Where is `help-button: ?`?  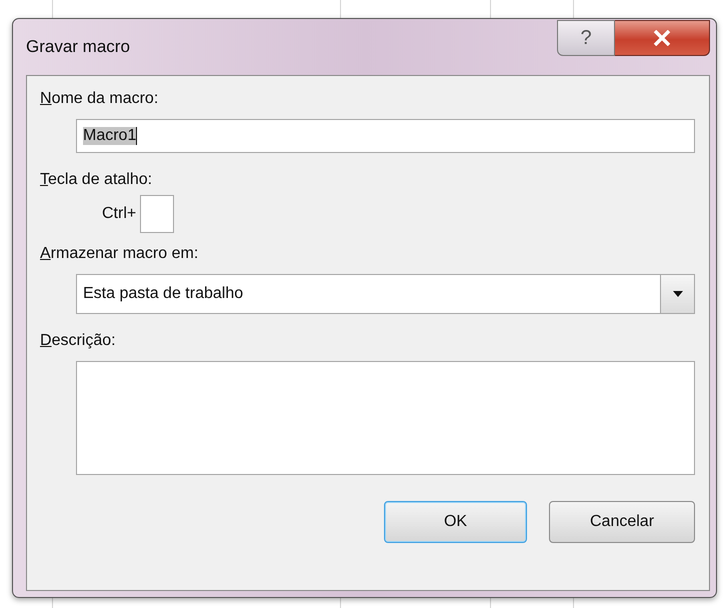 help-button: ? is located at coordinates (586, 38).